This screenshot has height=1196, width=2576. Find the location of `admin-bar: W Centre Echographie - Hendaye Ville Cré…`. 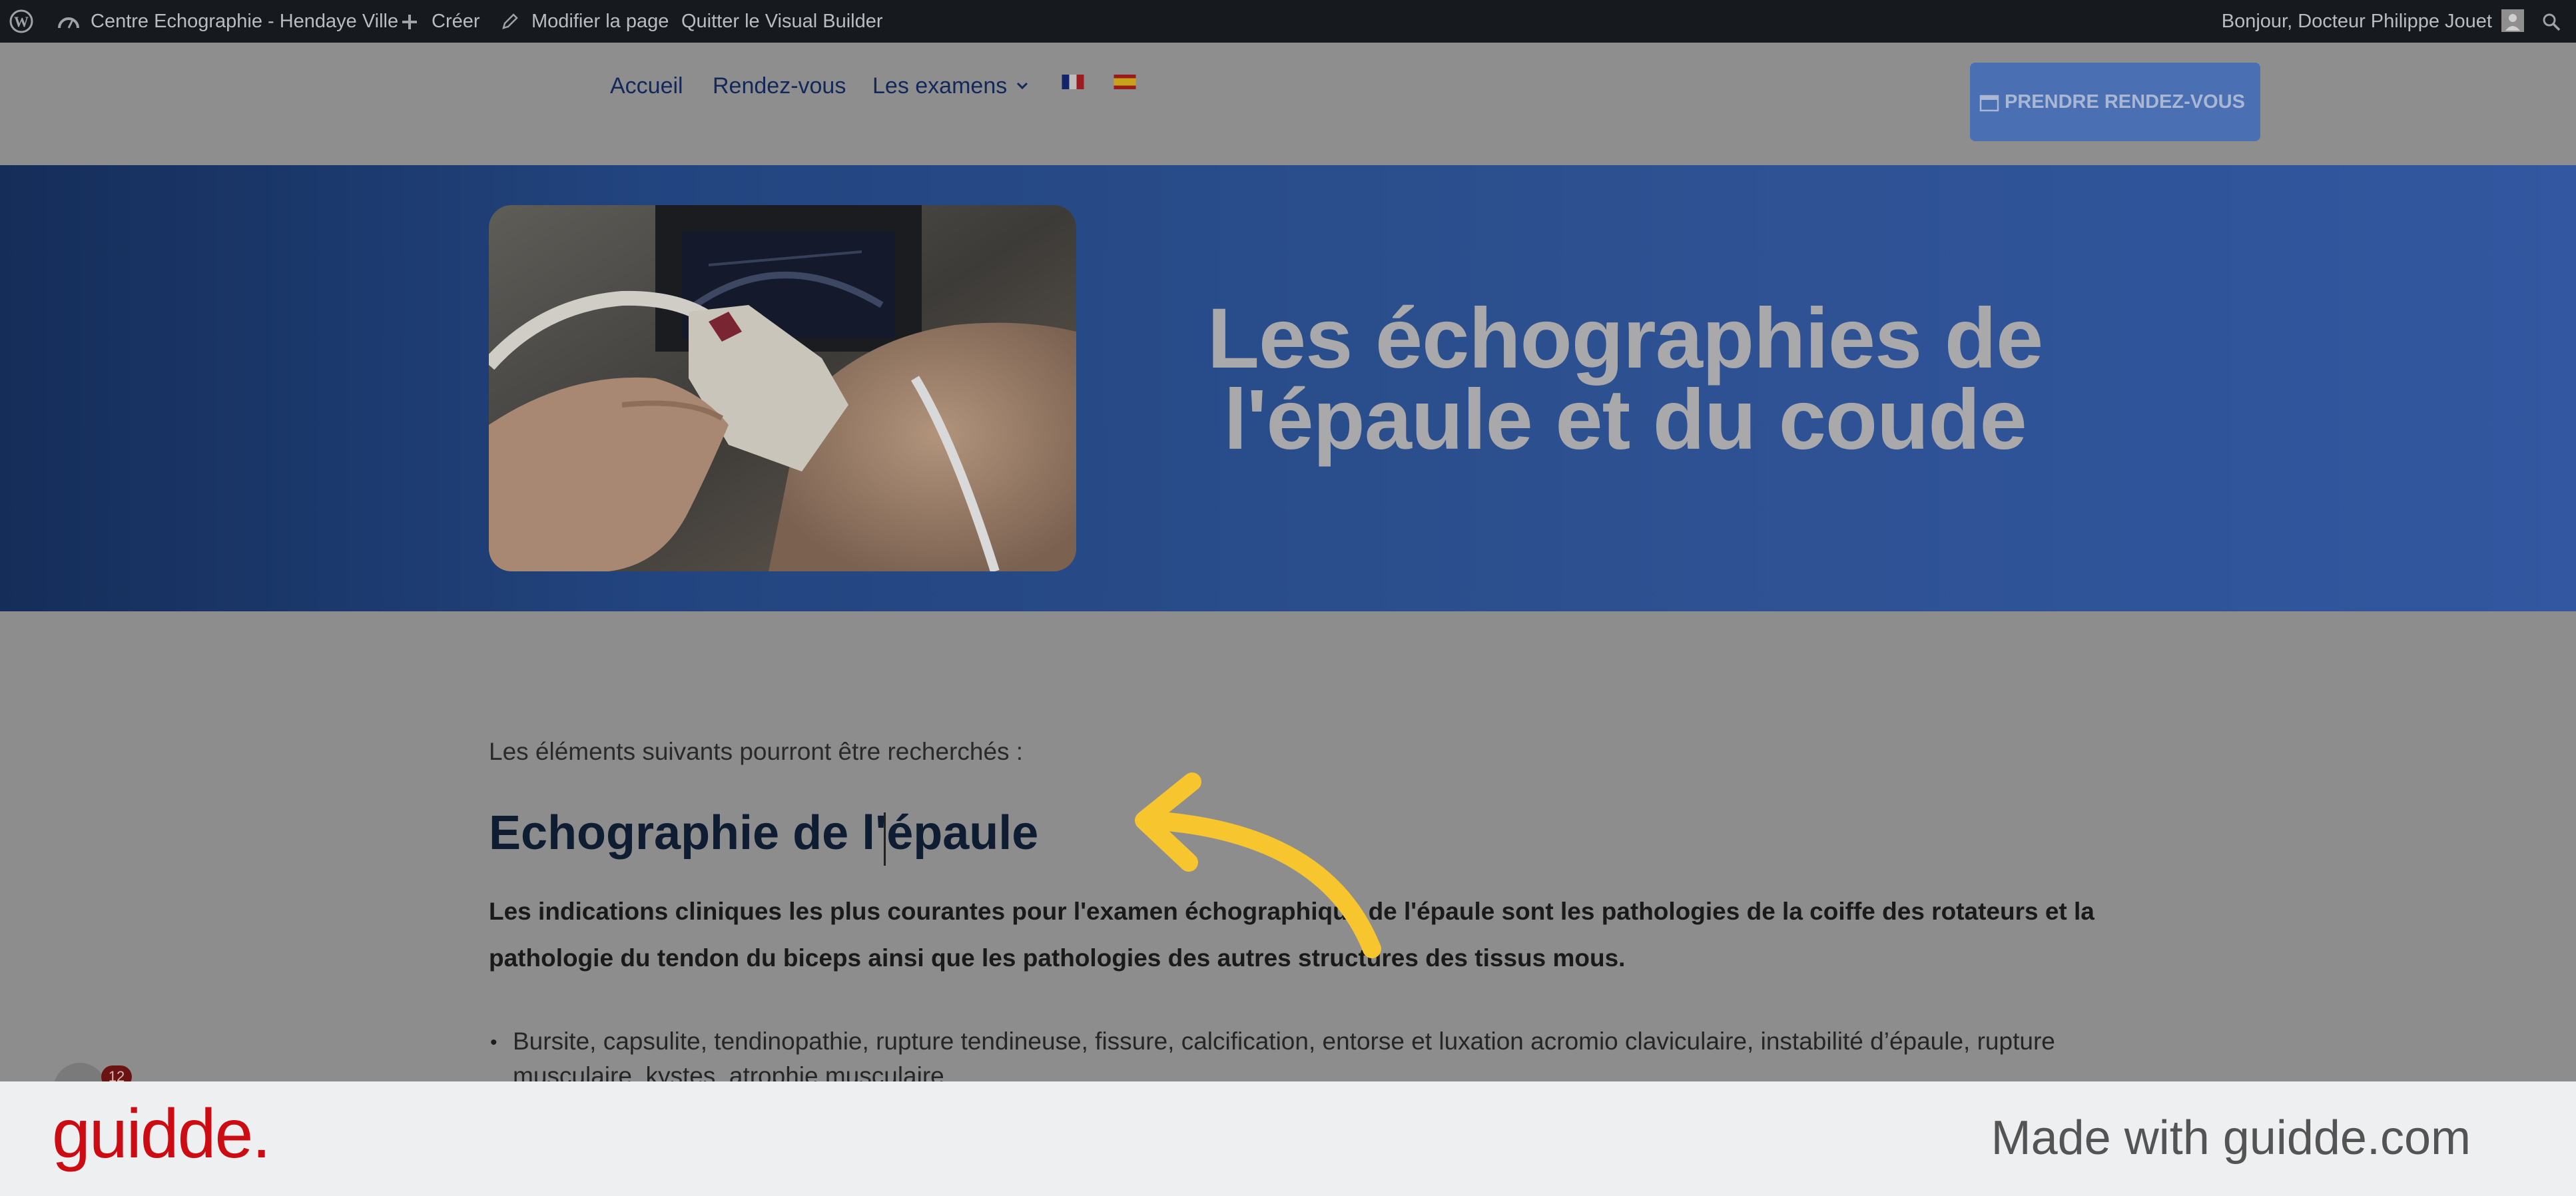

admin-bar: W Centre Echographie - Hendaye Ville Cré… is located at coordinates (1288, 21).